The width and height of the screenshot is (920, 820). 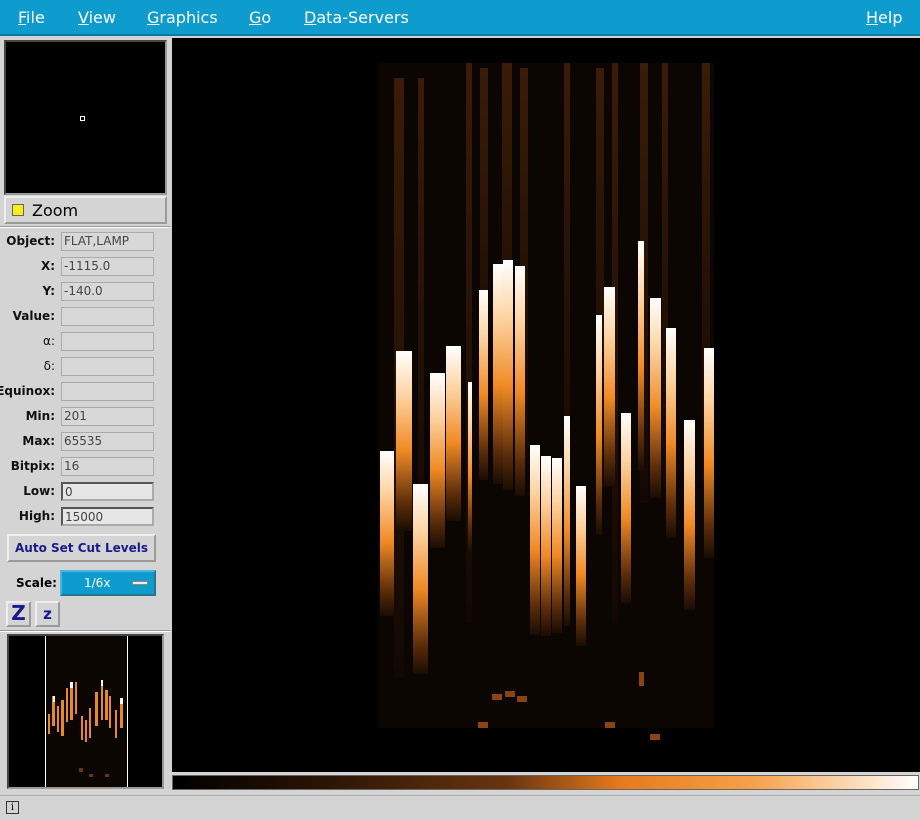 What do you see at coordinates (27, 391) in the screenshot?
I see `equinox-label: Equinox:` at bounding box center [27, 391].